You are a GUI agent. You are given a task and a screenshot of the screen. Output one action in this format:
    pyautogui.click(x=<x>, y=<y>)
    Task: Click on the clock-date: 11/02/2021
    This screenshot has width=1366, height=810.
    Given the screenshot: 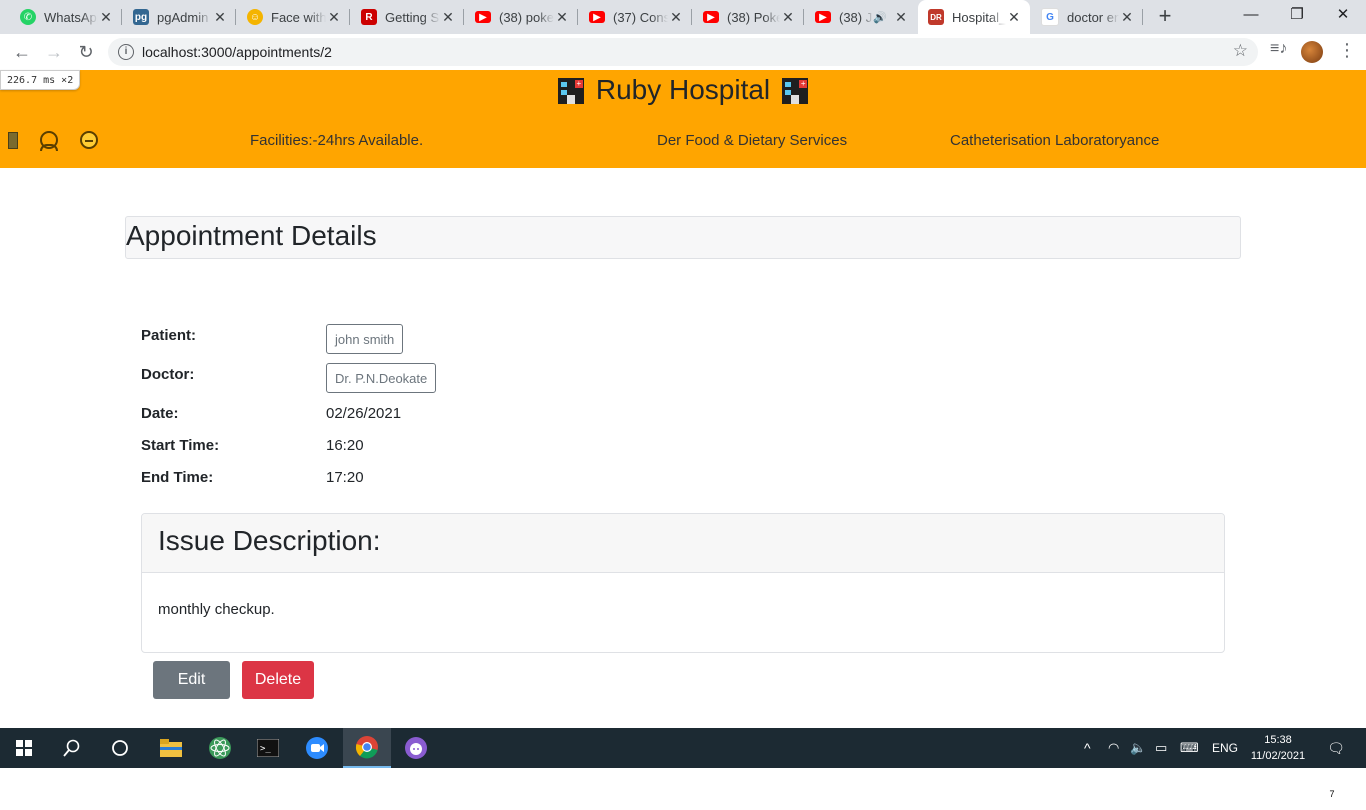 What is the action you would take?
    pyautogui.click(x=1278, y=756)
    